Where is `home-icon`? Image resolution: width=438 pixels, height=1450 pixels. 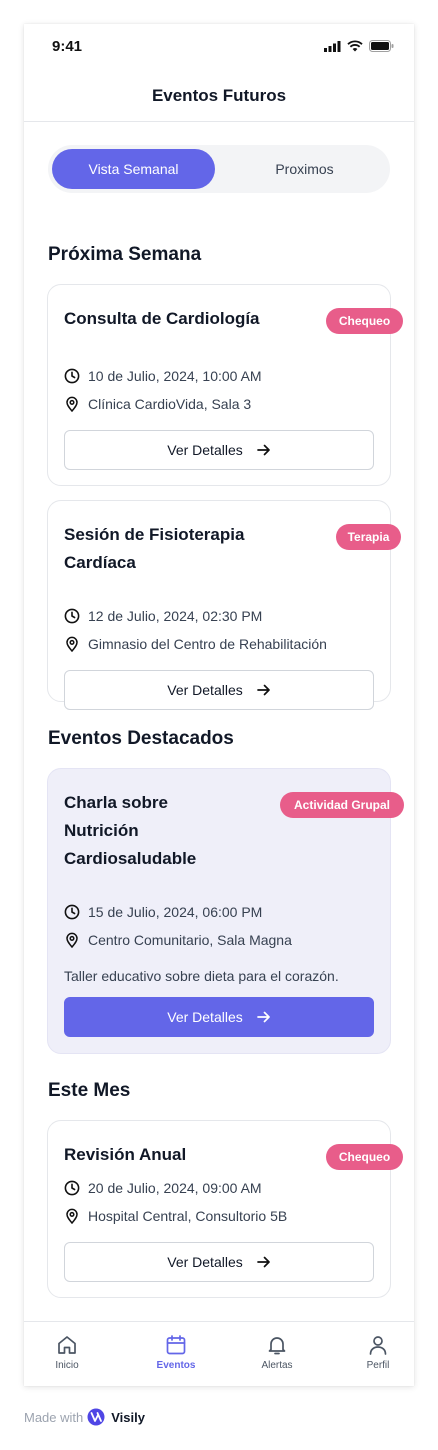 home-icon is located at coordinates (67, 1345).